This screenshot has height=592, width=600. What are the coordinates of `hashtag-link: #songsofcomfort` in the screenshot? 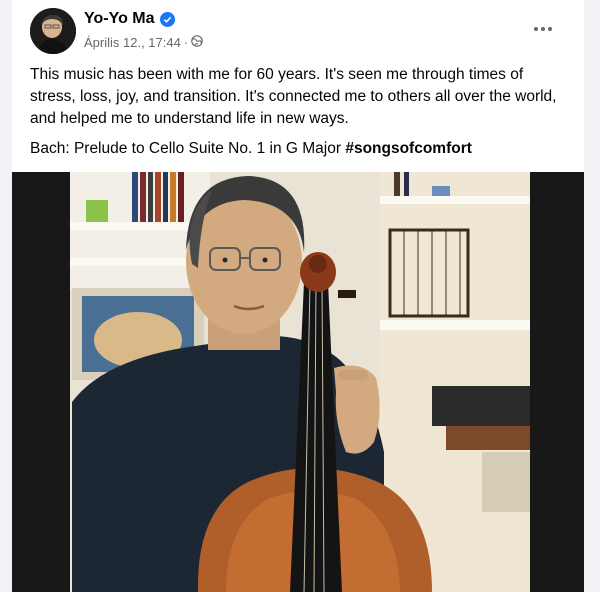 It's located at (408, 148).